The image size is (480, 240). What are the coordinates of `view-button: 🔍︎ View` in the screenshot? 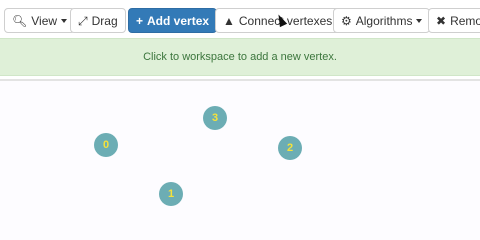 It's located at (40, 20).